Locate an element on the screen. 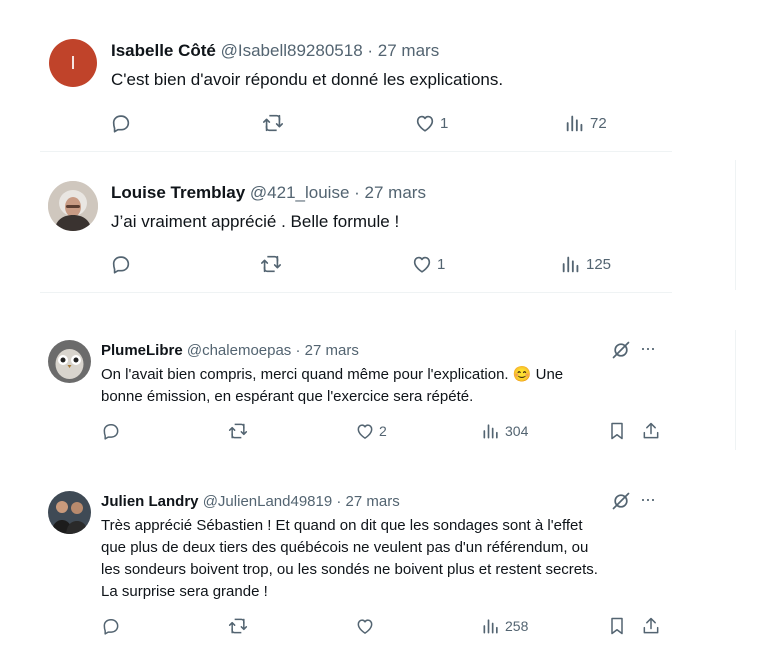 Image resolution: width=760 pixels, height=668 pixels. avatar: I is located at coordinates (73, 63).